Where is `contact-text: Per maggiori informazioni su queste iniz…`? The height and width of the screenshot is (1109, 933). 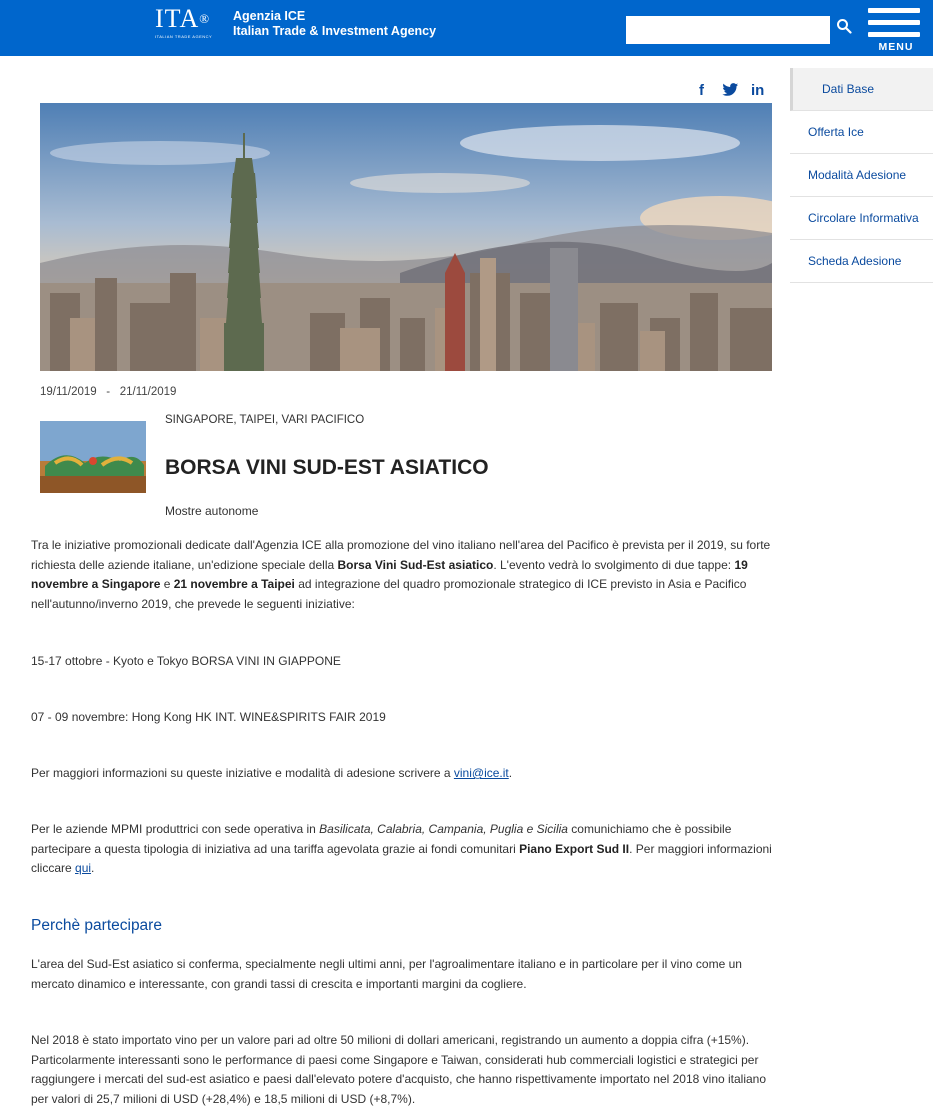 contact-text: Per maggiori informazioni su queste iniz… is located at coordinates (242, 773).